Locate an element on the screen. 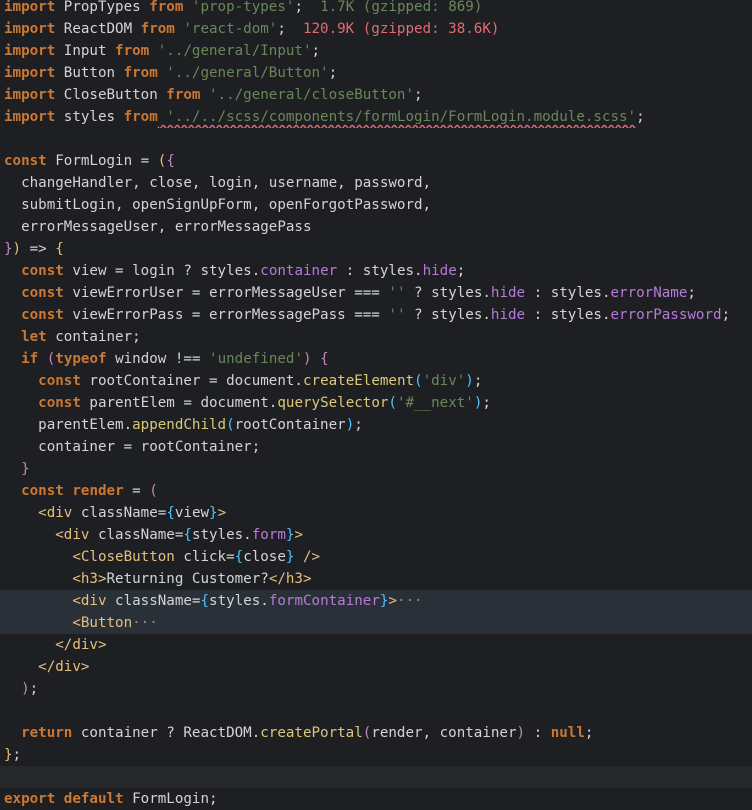 This screenshot has height=810, width=752. code-line: errorMessageUser, errorMessagePass is located at coordinates (376, 227).